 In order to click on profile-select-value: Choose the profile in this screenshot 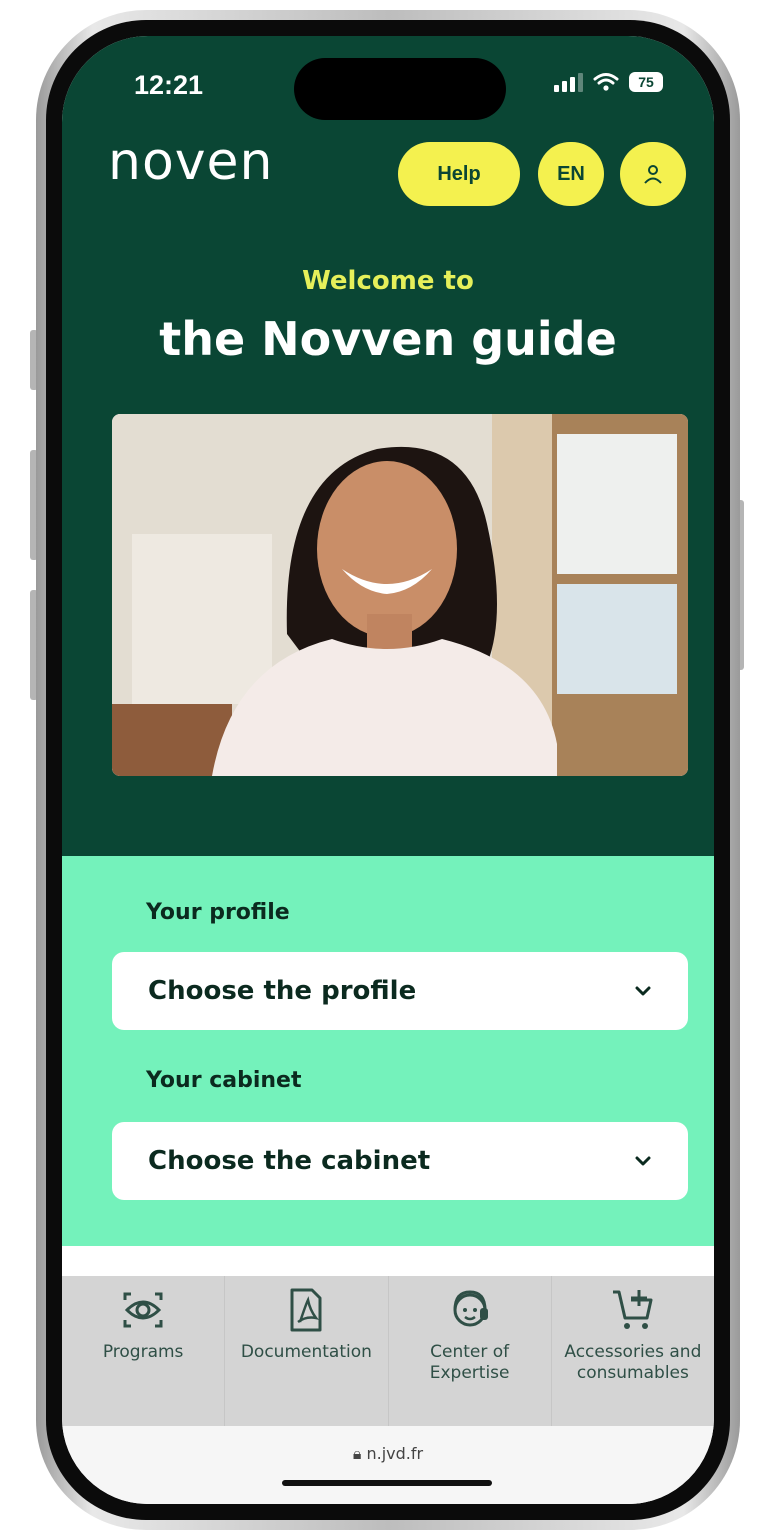, I will do `click(282, 991)`.